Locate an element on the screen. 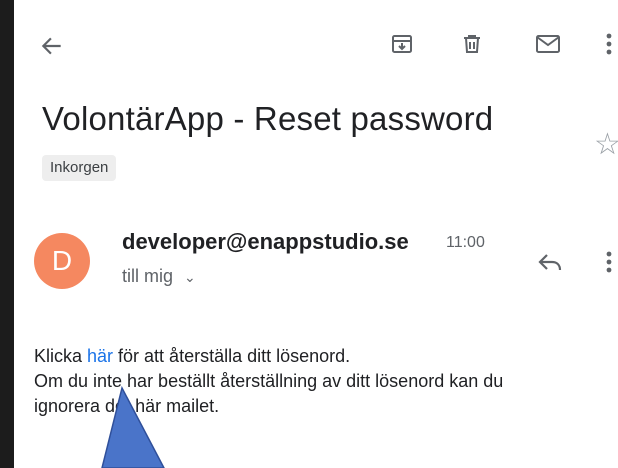  avatar-letter: D is located at coordinates (62, 260).